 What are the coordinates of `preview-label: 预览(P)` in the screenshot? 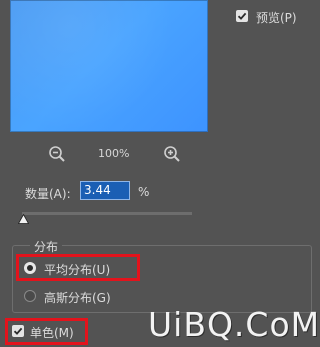 It's located at (276, 18).